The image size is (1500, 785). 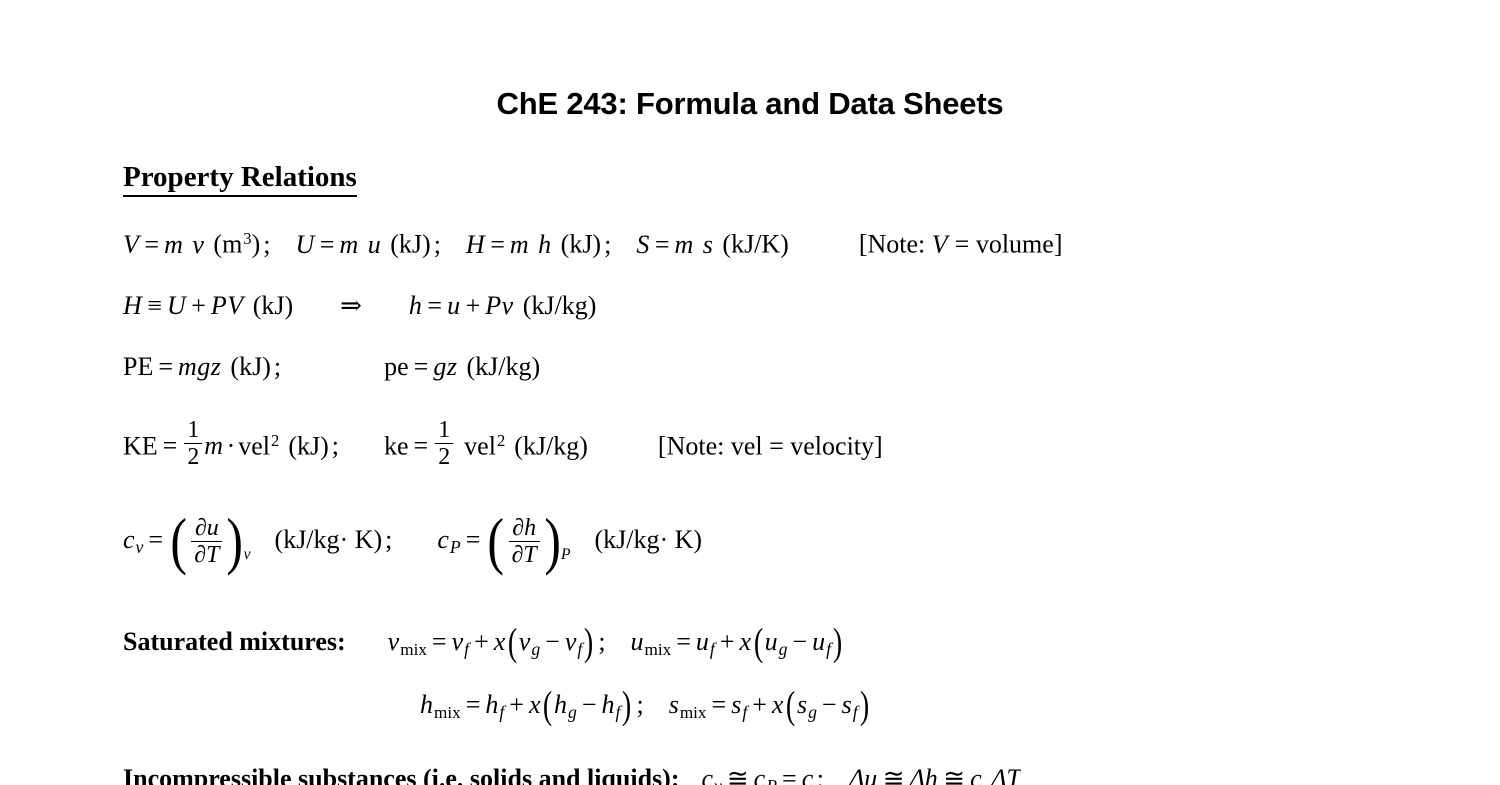 I want to click on symbol-KE: KE, so click(x=140, y=446).